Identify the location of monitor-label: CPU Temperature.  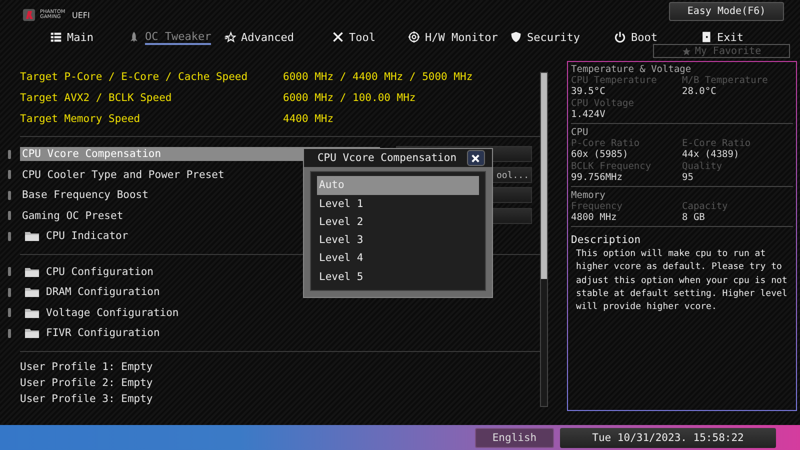
(614, 80).